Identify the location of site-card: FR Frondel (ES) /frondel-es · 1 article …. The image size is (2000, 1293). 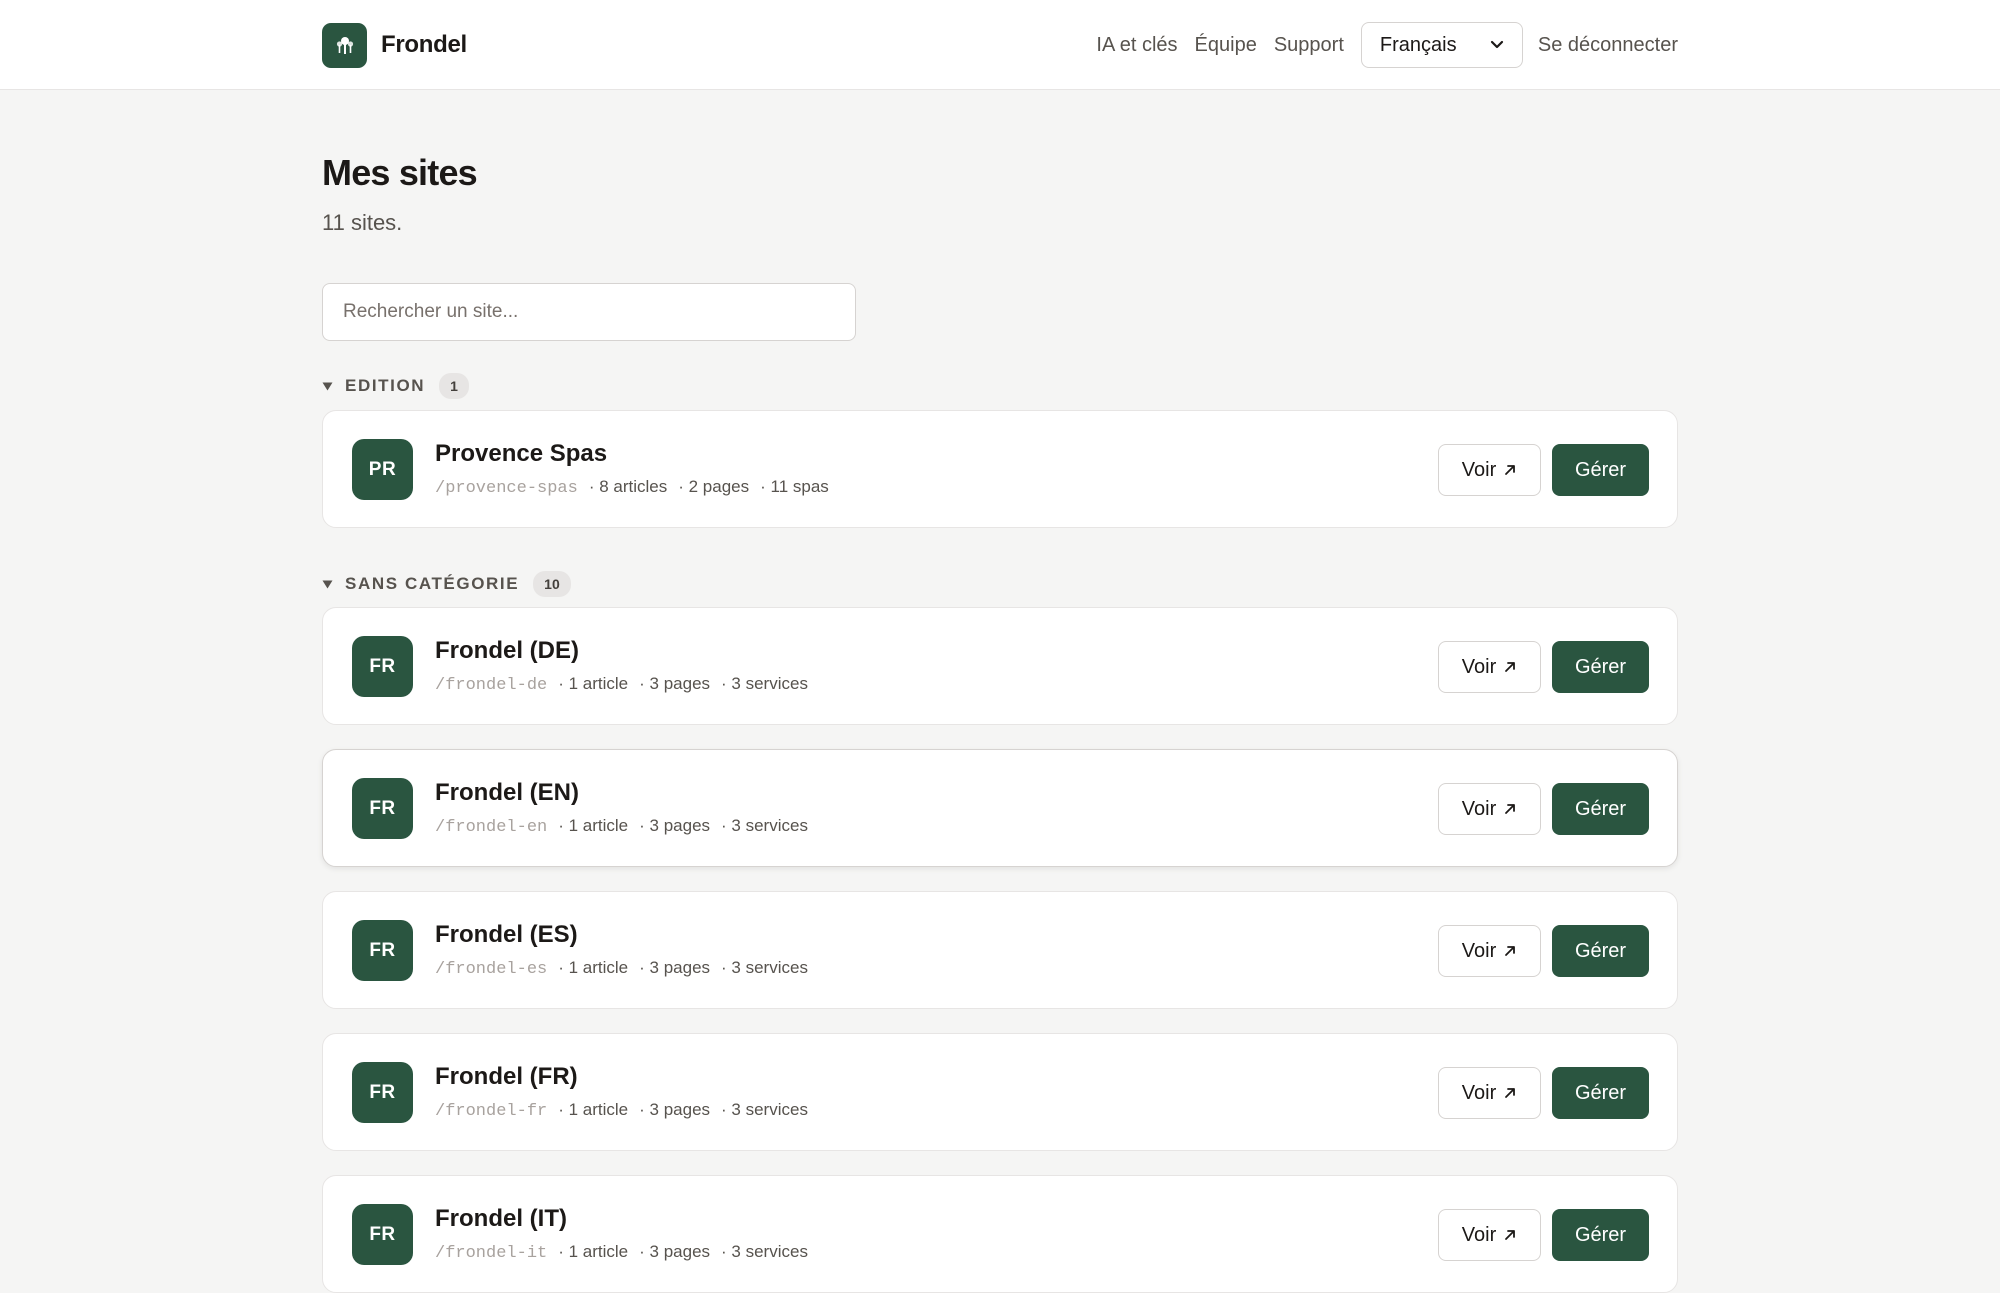
(1000, 950).